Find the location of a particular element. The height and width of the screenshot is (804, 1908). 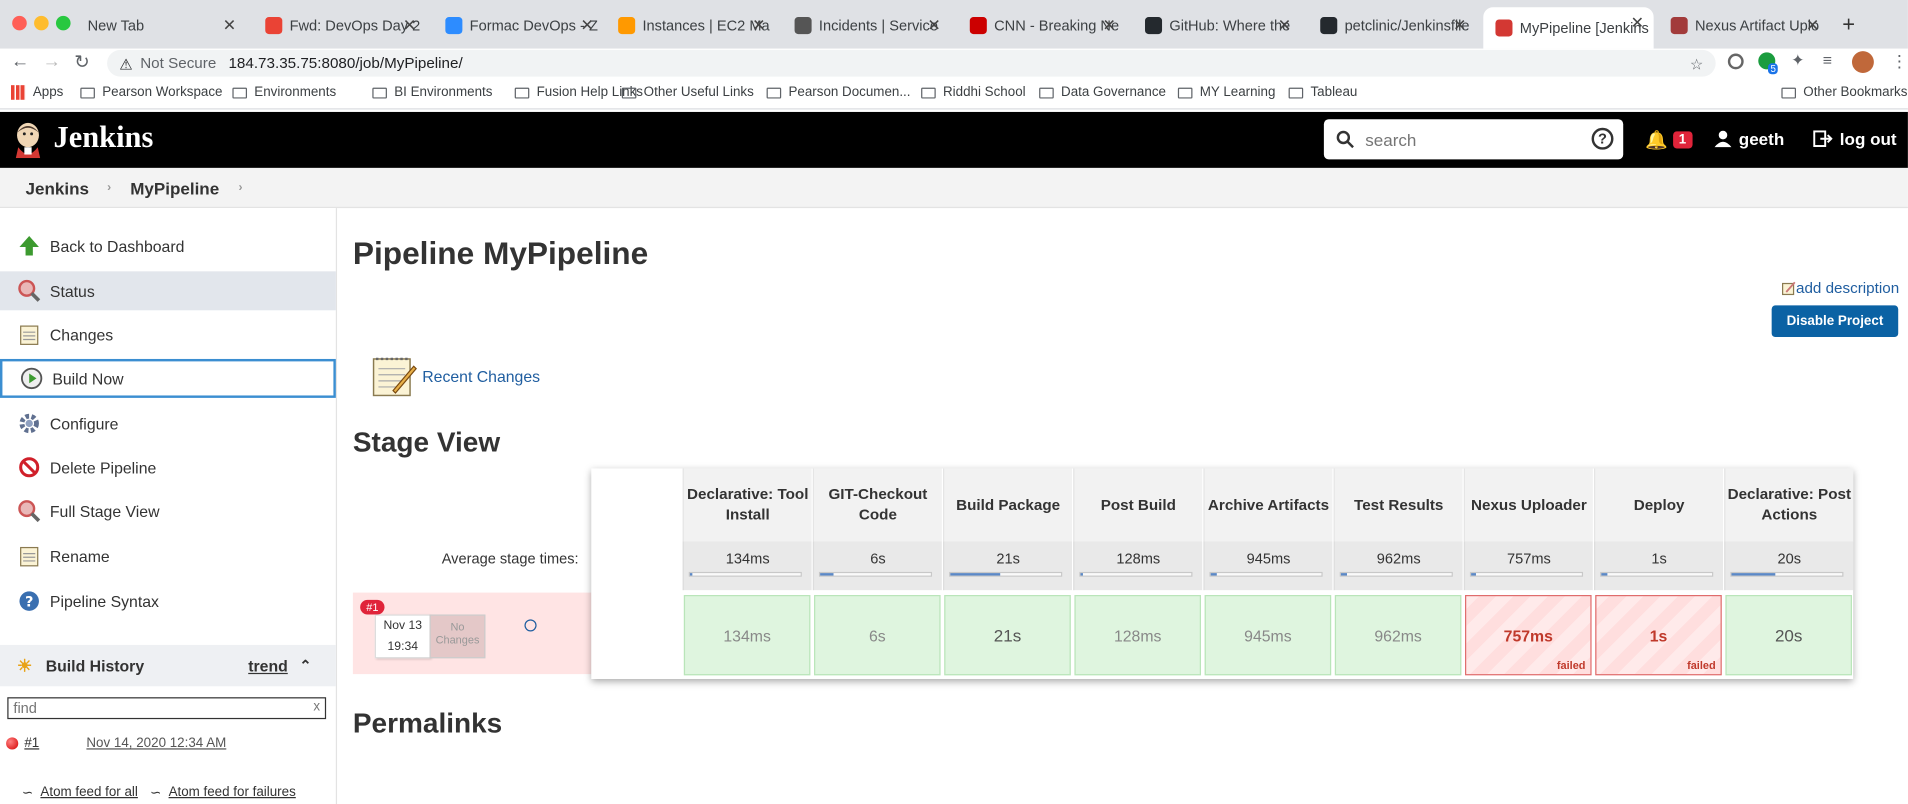

profile-avatar is located at coordinates (1862, 62).